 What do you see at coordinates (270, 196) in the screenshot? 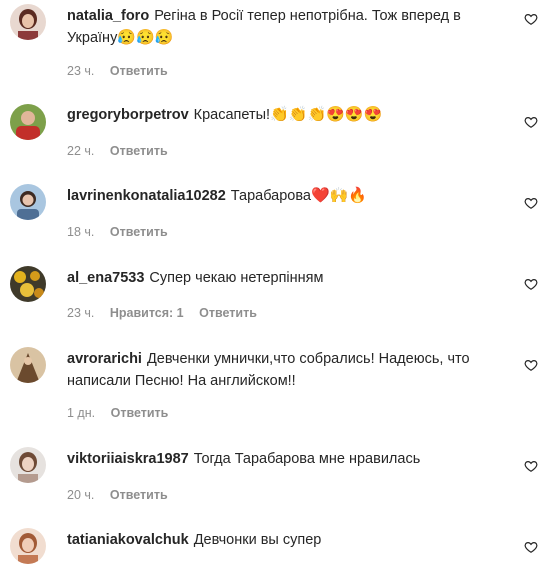
I see `comment-body: Тарабарова` at bounding box center [270, 196].